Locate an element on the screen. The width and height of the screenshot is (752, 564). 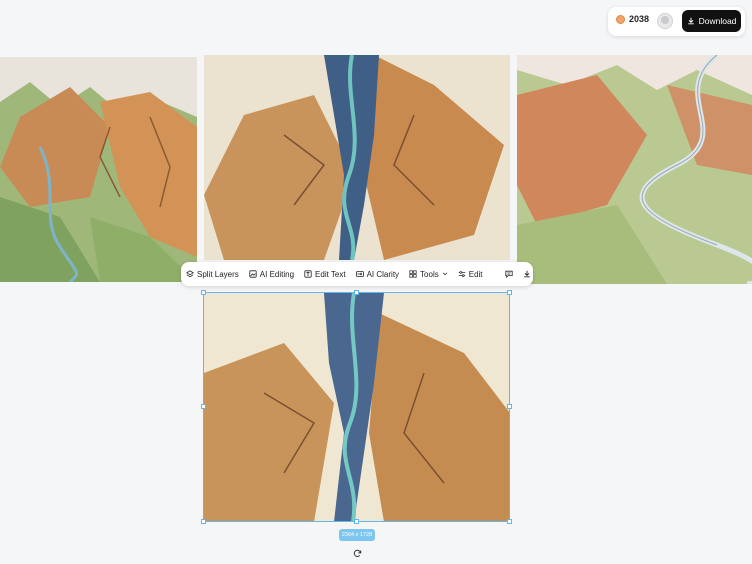
split-layers-label: Split Layers is located at coordinates (218, 274).